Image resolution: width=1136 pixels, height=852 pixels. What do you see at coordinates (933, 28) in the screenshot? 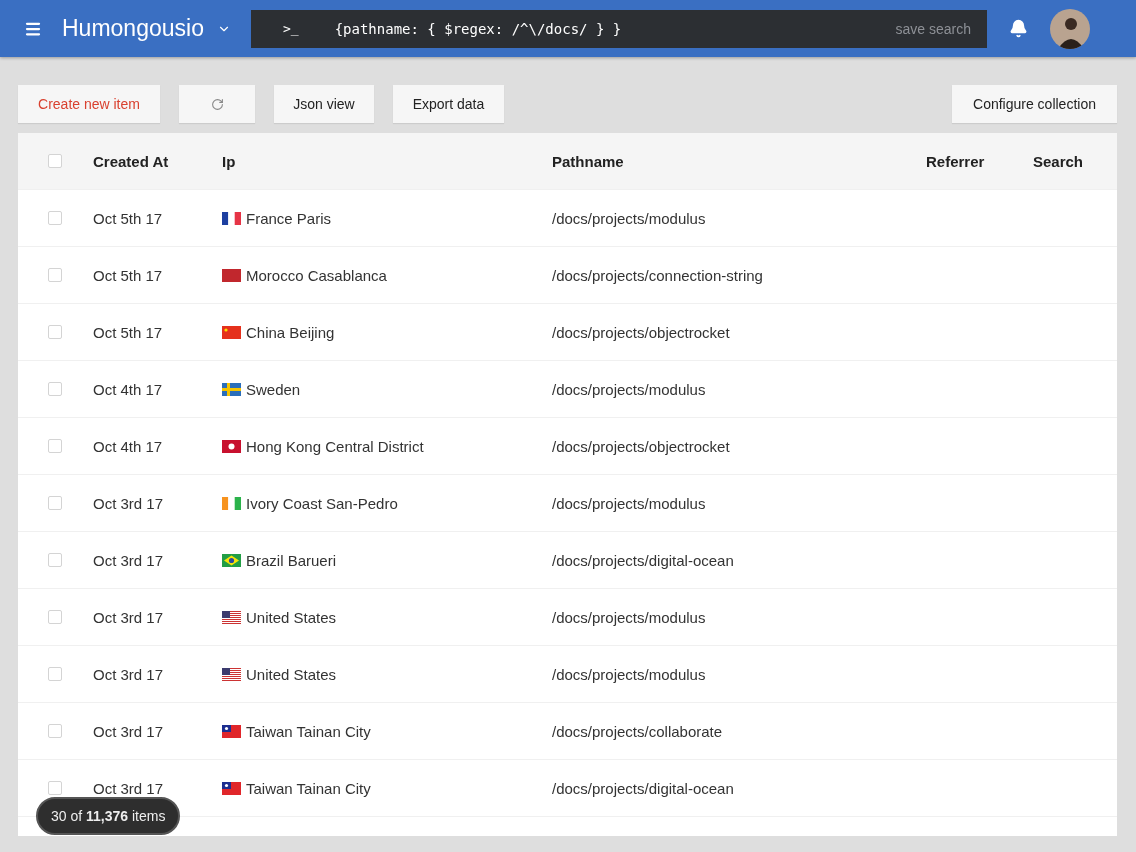
I see `save-search-link: save search` at bounding box center [933, 28].